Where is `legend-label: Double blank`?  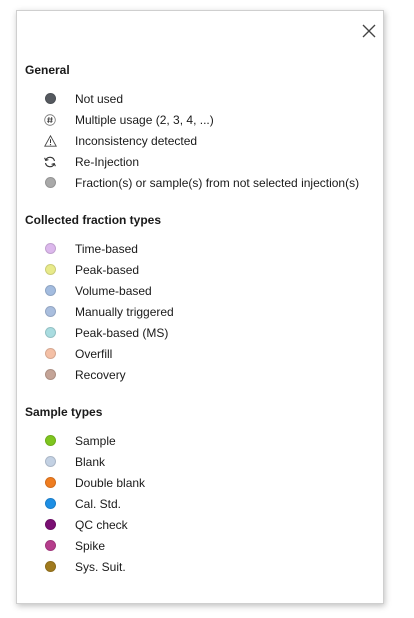
legend-label: Double blank is located at coordinates (110, 482).